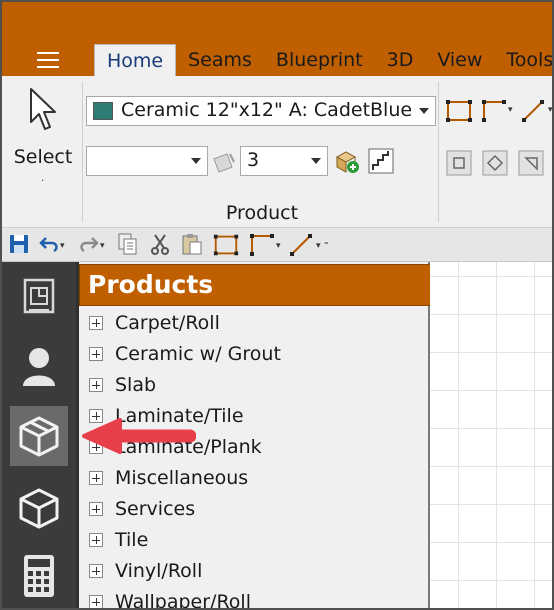 The image size is (554, 610). Describe the element at coordinates (168, 478) in the screenshot. I see `tree-item-miscellaneous: Miscellaneous` at that location.